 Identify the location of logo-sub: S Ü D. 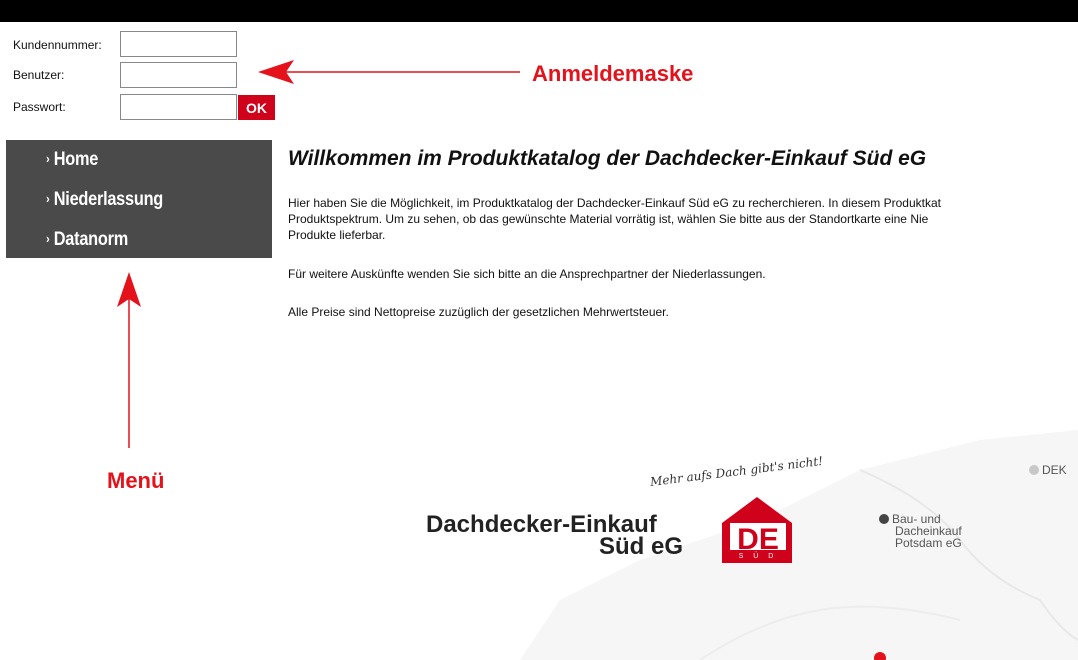
(758, 556).